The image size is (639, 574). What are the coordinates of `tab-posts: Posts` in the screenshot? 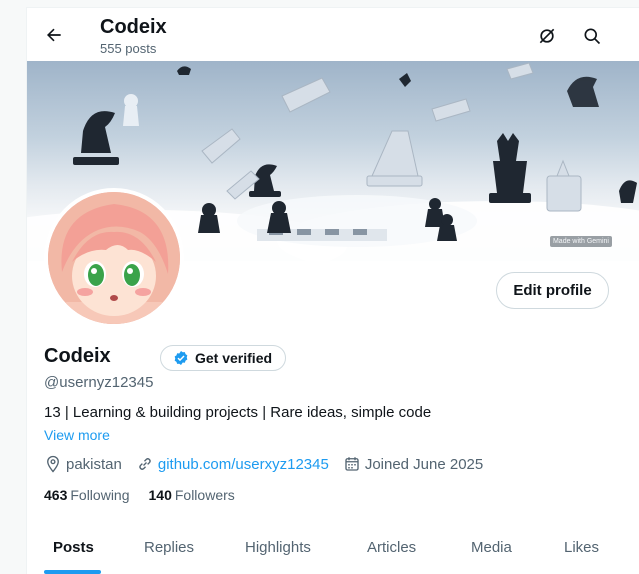 It's located at (73, 547).